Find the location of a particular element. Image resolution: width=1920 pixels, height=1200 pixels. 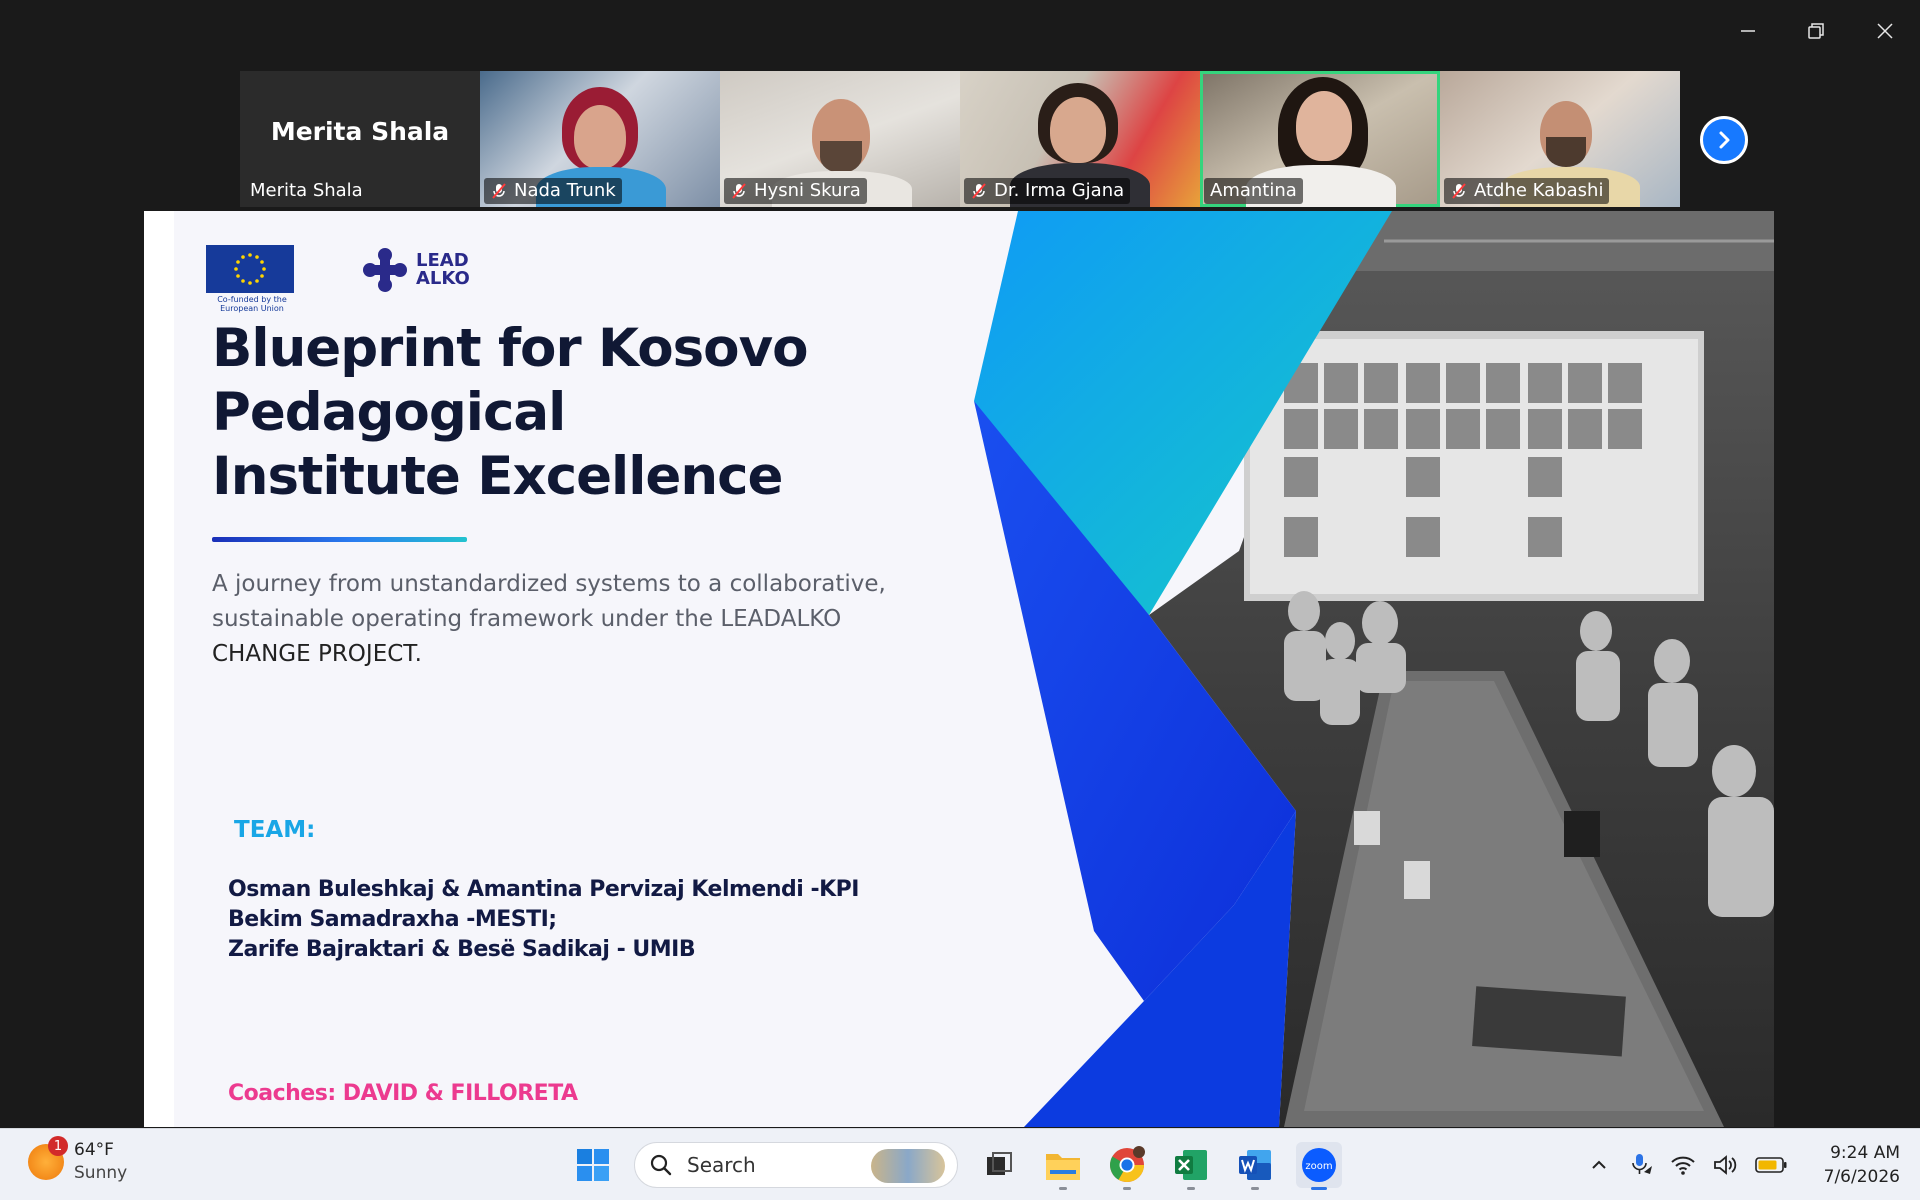

weather-widget: 1 64°F Sunny is located at coordinates (78, 1160).